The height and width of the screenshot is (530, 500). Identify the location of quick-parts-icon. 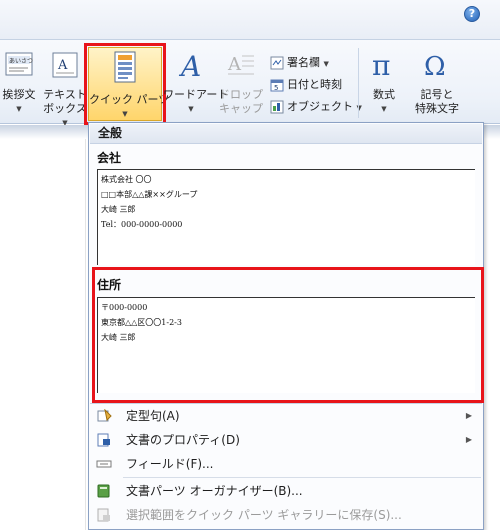
(125, 67).